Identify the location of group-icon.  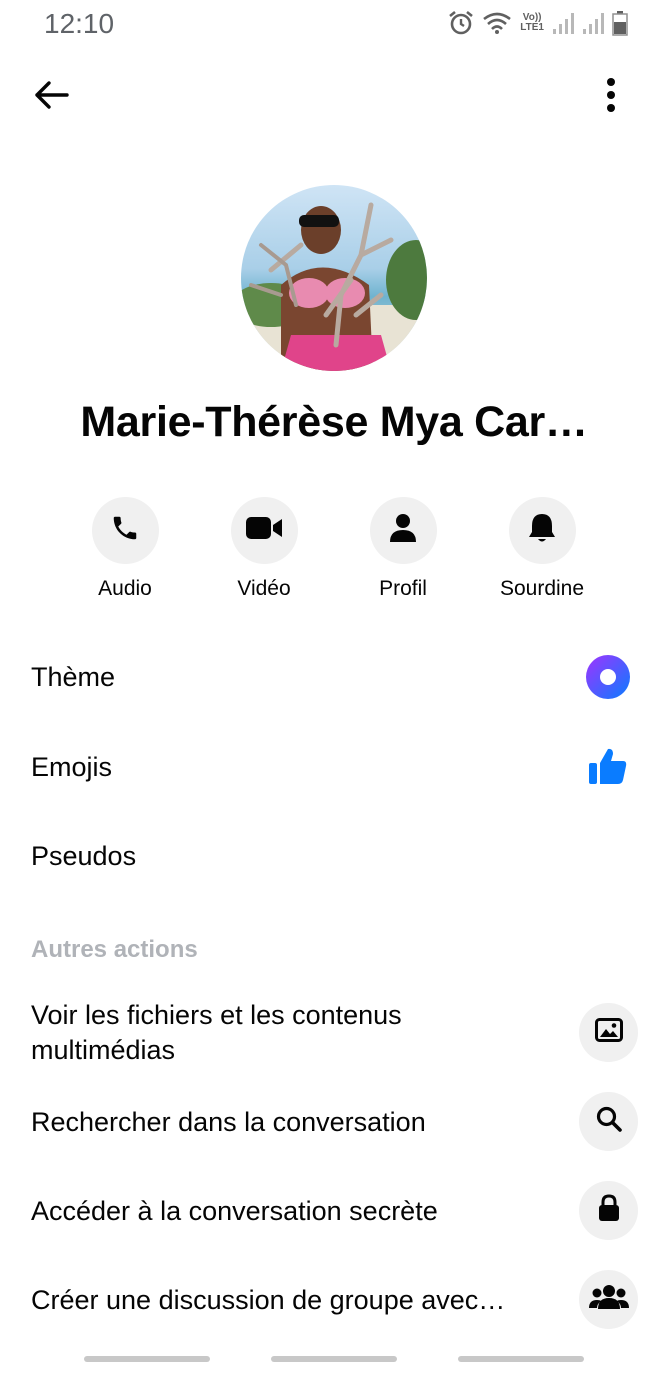
(608, 1299).